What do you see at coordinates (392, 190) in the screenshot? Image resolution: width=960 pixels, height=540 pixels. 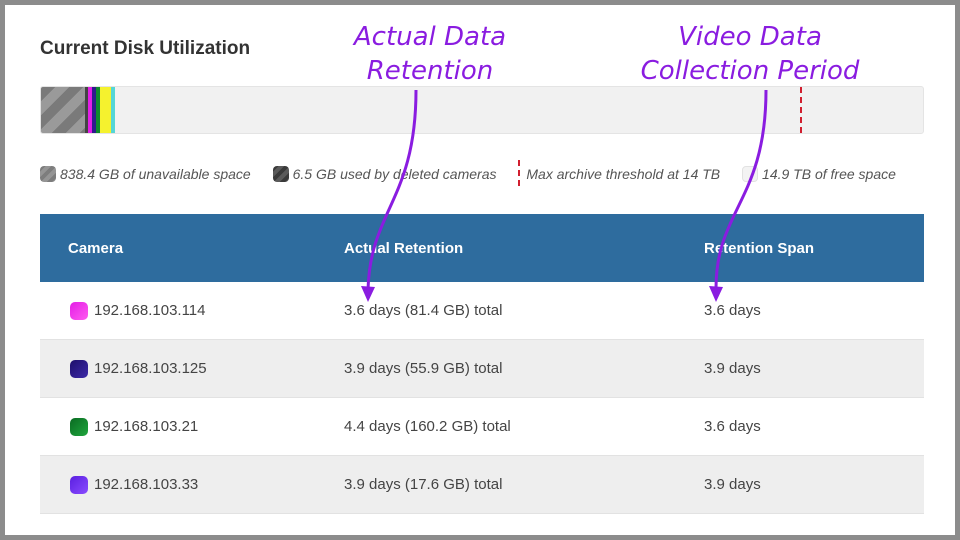 I see `arrow-actual-retention` at bounding box center [392, 190].